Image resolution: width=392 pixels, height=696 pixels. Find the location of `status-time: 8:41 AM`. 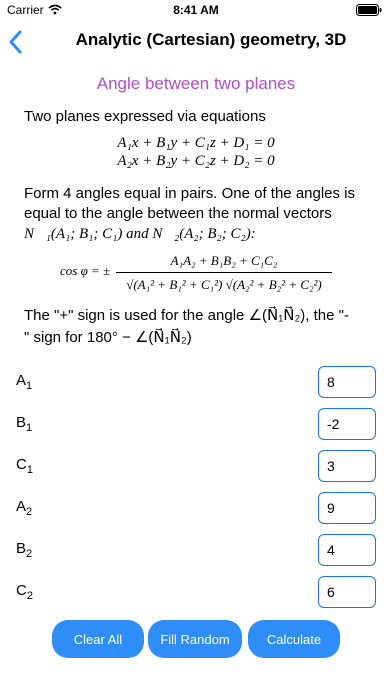

status-time: 8:41 AM is located at coordinates (196, 10).